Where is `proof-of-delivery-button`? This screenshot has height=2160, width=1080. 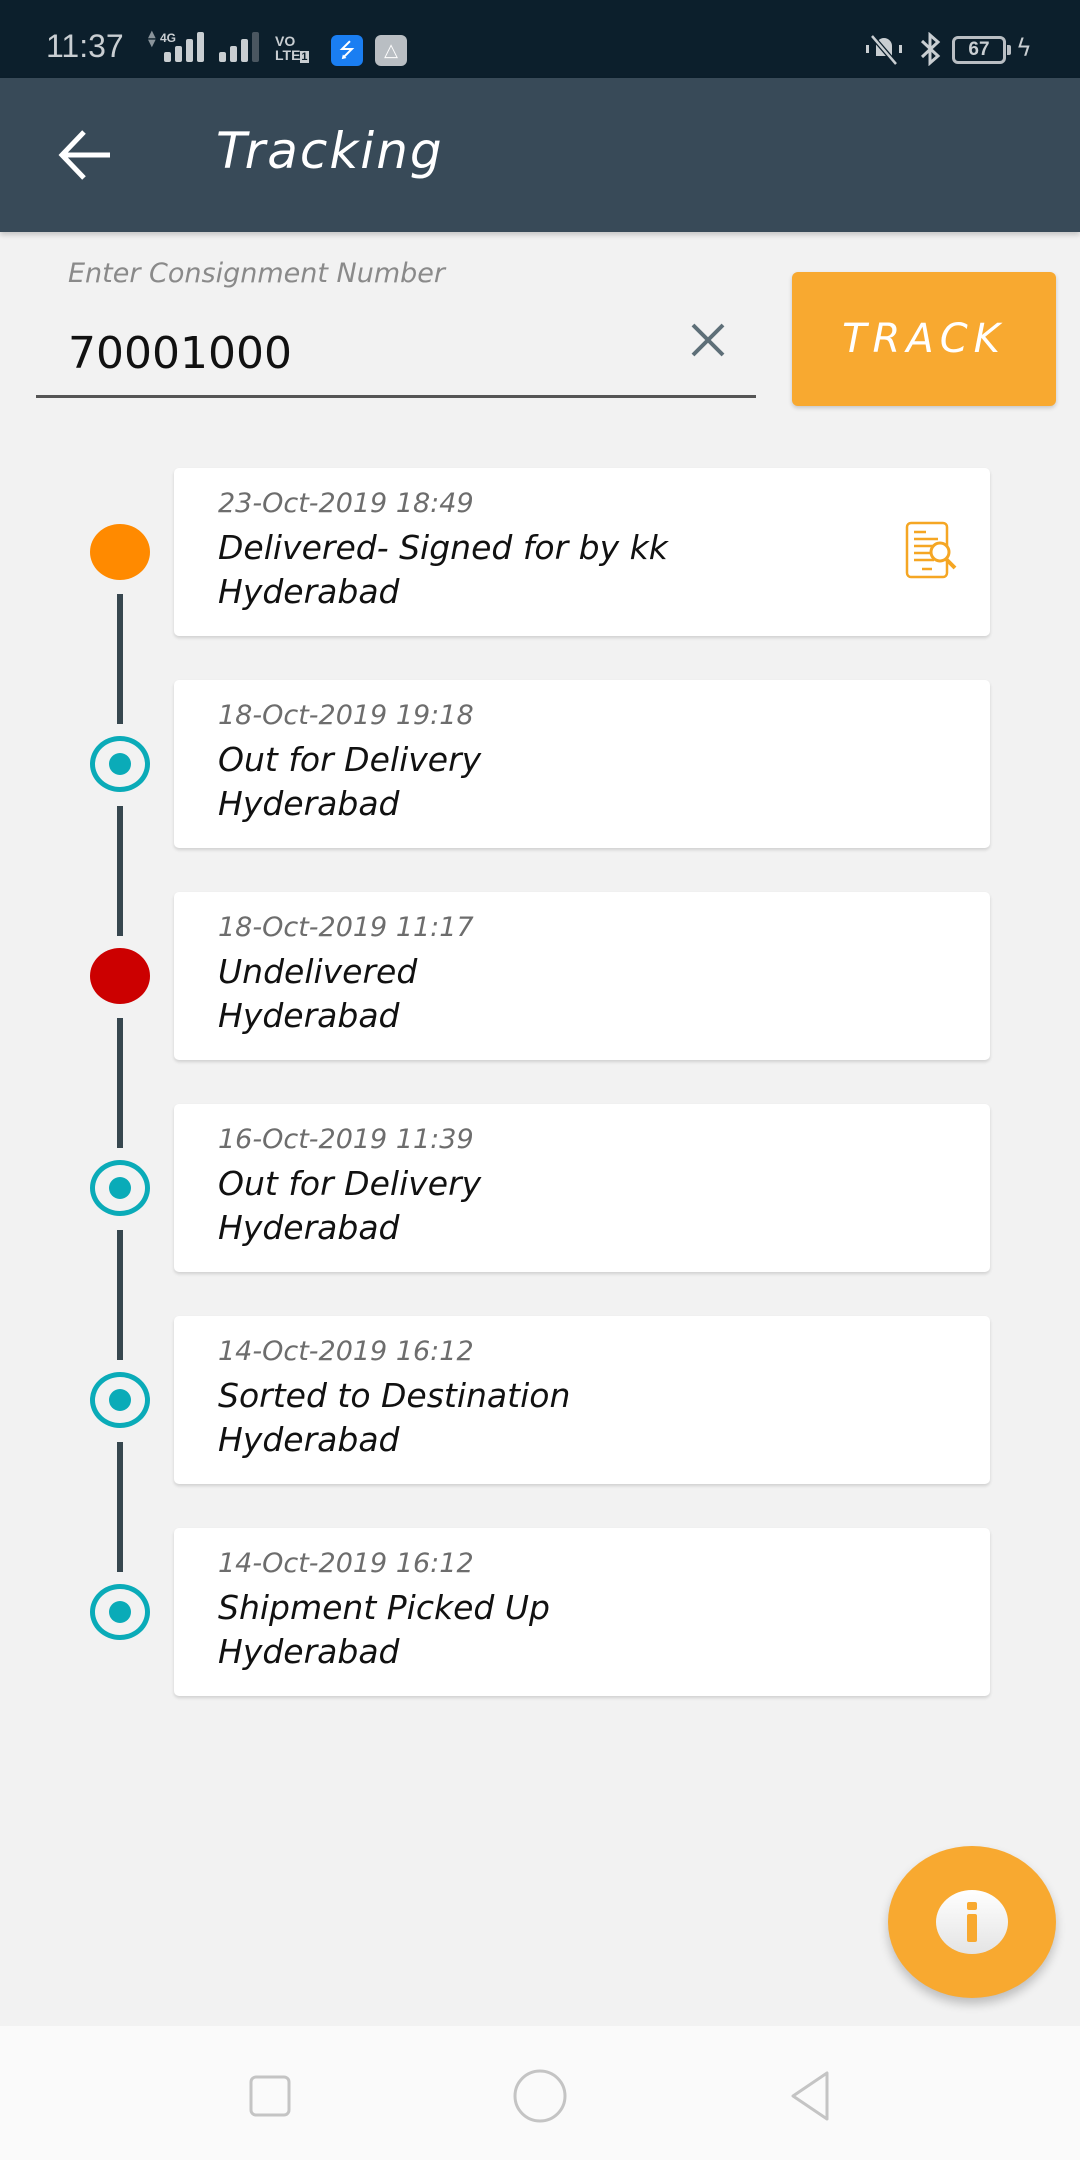
proof-of-delivery-button is located at coordinates (932, 550).